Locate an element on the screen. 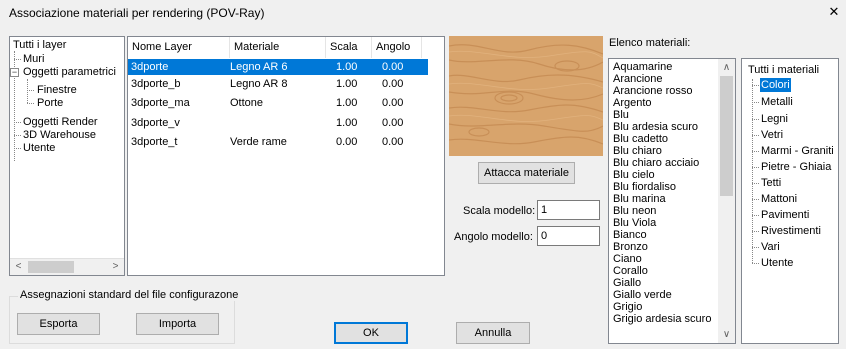  layer-tree-hscrollbar: < > is located at coordinates (67, 266).